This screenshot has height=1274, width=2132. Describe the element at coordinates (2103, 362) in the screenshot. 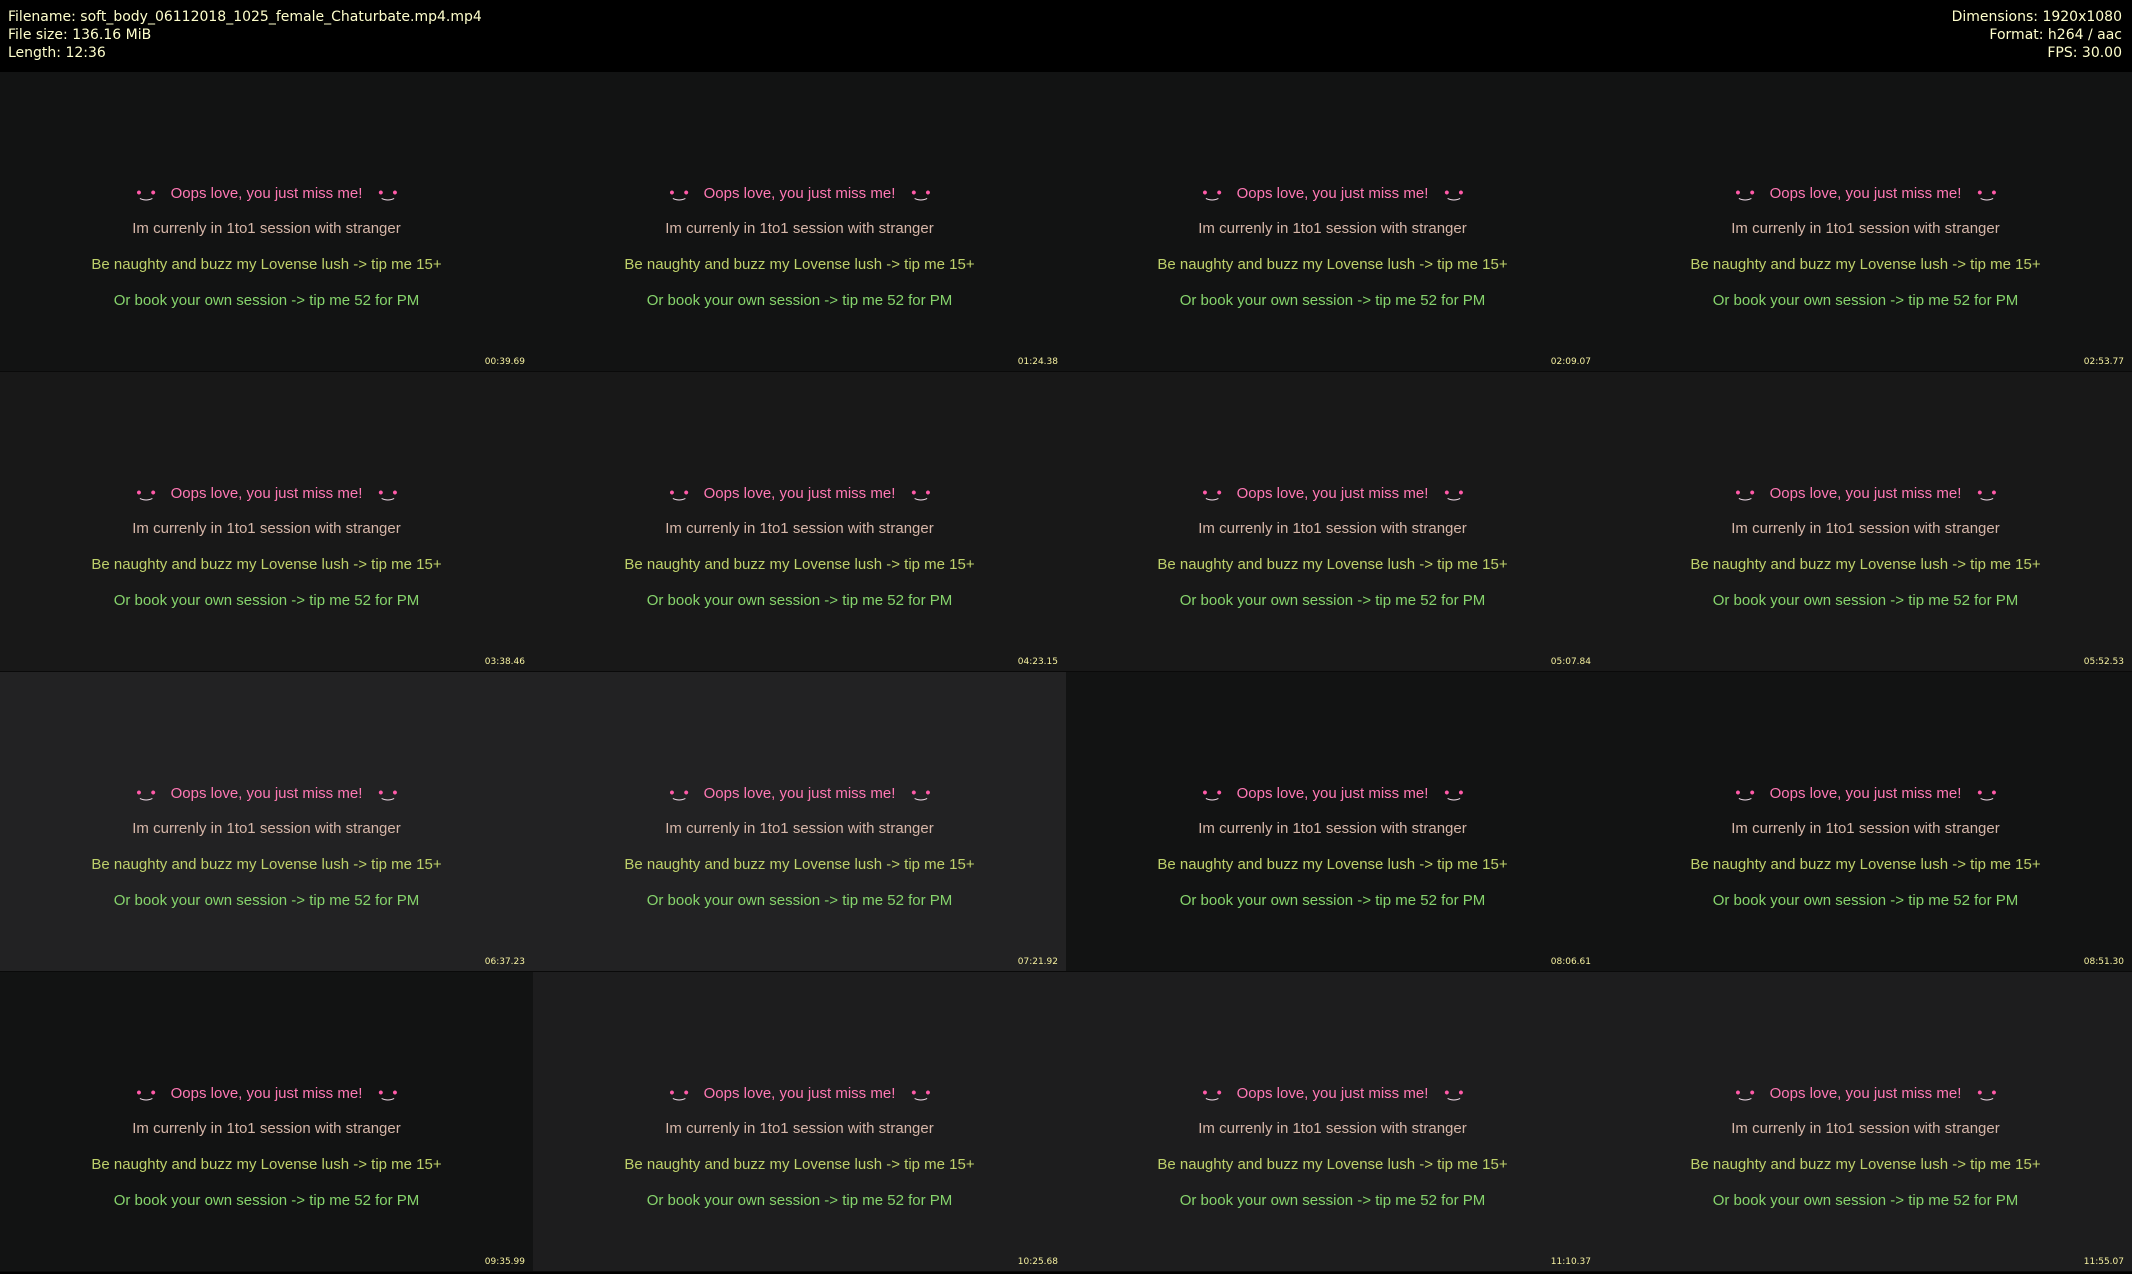

I see `thumbnail-timestamp: 02:53.77` at that location.